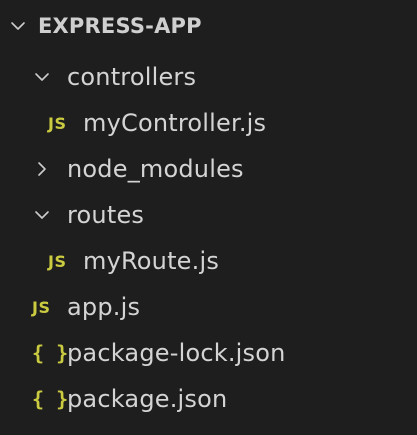 The width and height of the screenshot is (417, 435). I want to click on tree-file-package-lock-json: { } package-lock.json, so click(208, 353).